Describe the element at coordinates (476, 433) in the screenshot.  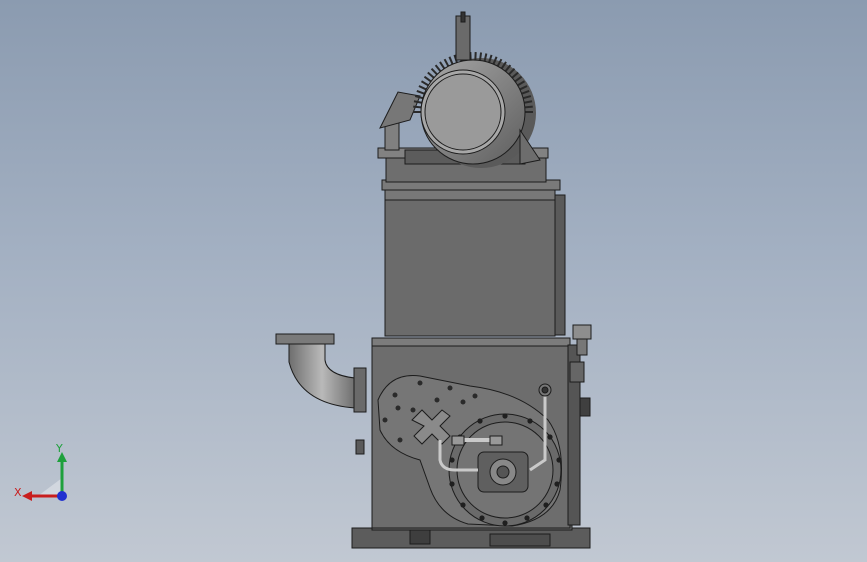
I see `pump-housing` at that location.